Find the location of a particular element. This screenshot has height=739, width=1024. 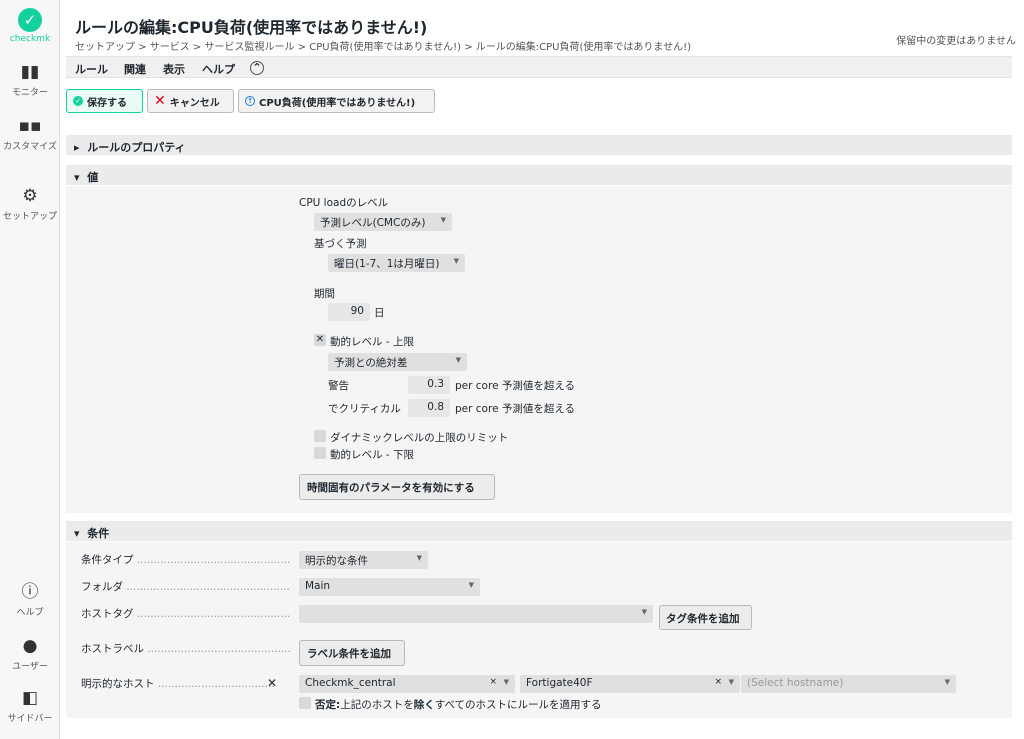

nav-monitor-label: モニター is located at coordinates (29, 93).